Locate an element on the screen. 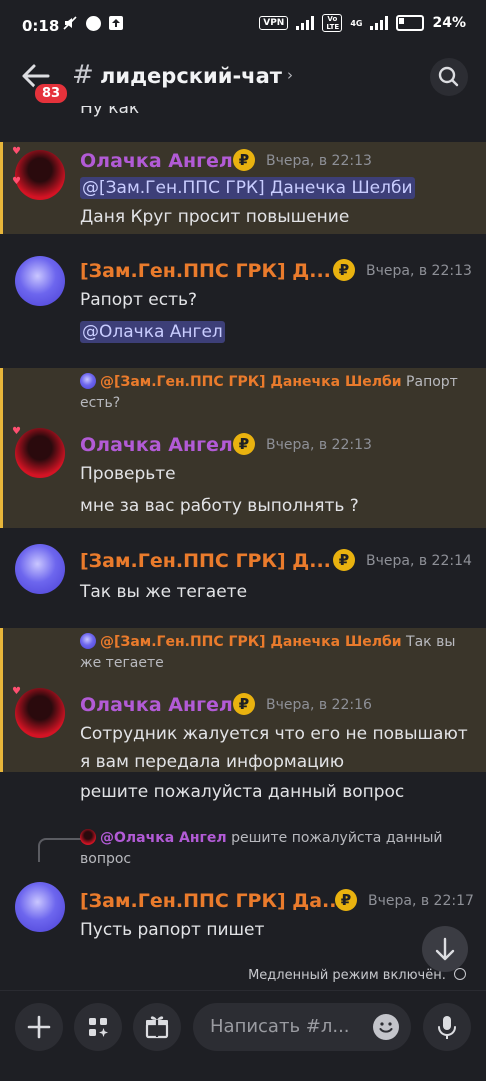  add-attachment-button is located at coordinates (39, 1027).